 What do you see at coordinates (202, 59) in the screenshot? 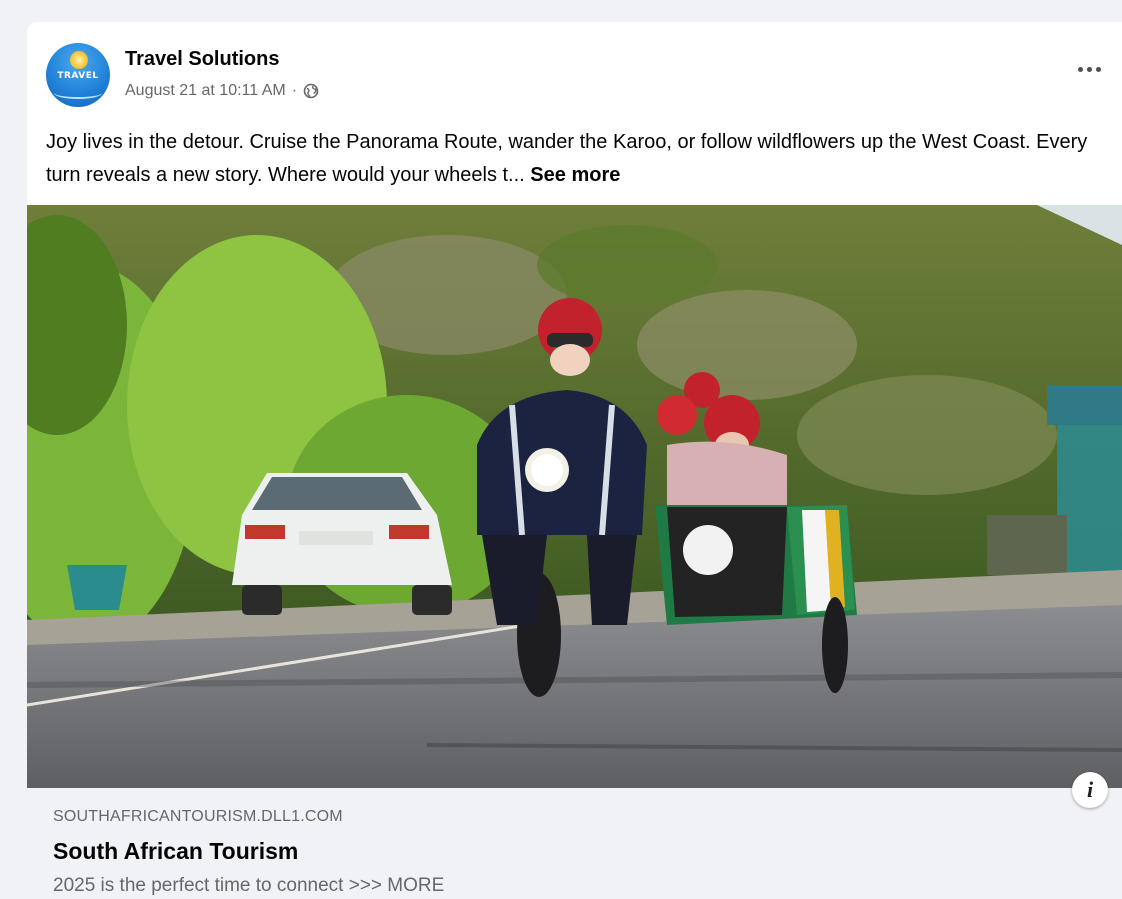
I see `page-name-link: Travel Solutions` at bounding box center [202, 59].